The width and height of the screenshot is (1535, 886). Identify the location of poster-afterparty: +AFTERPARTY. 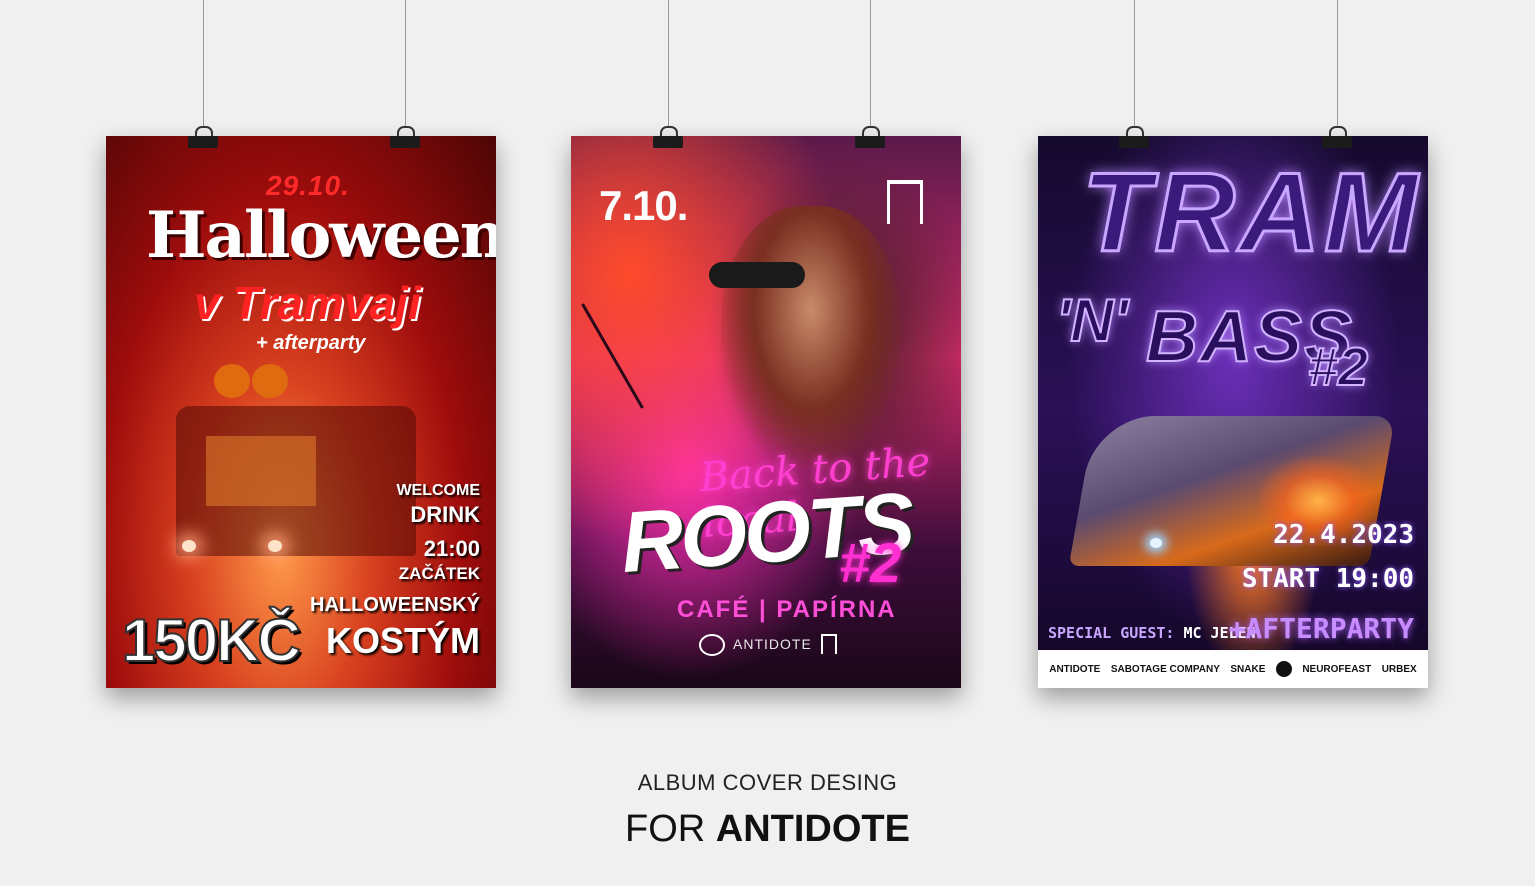
(1321, 628).